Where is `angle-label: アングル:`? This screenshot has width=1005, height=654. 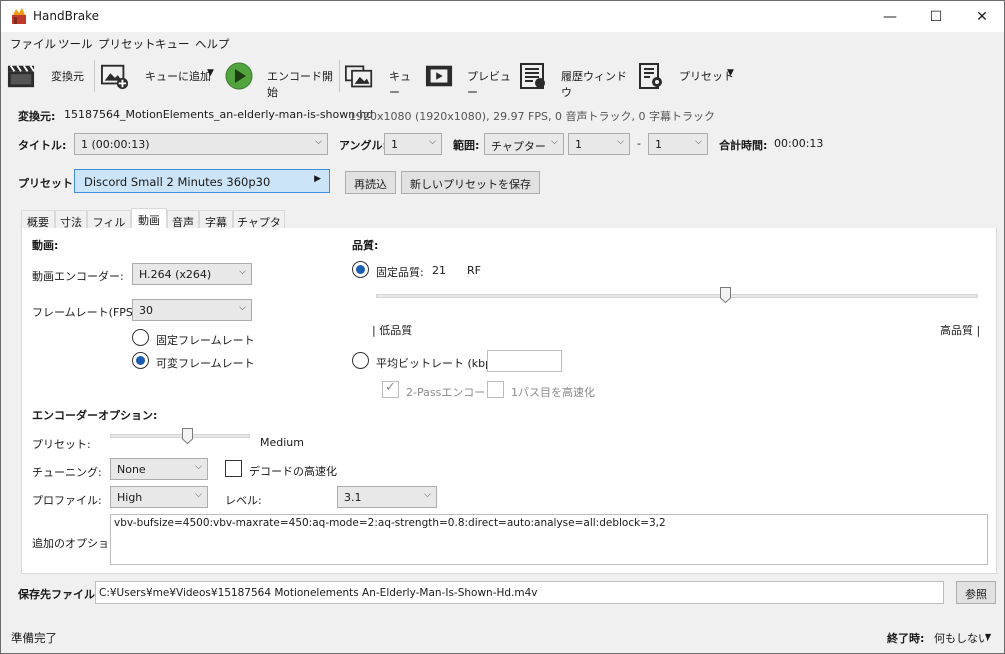
angle-label: アングル: is located at coordinates (363, 145).